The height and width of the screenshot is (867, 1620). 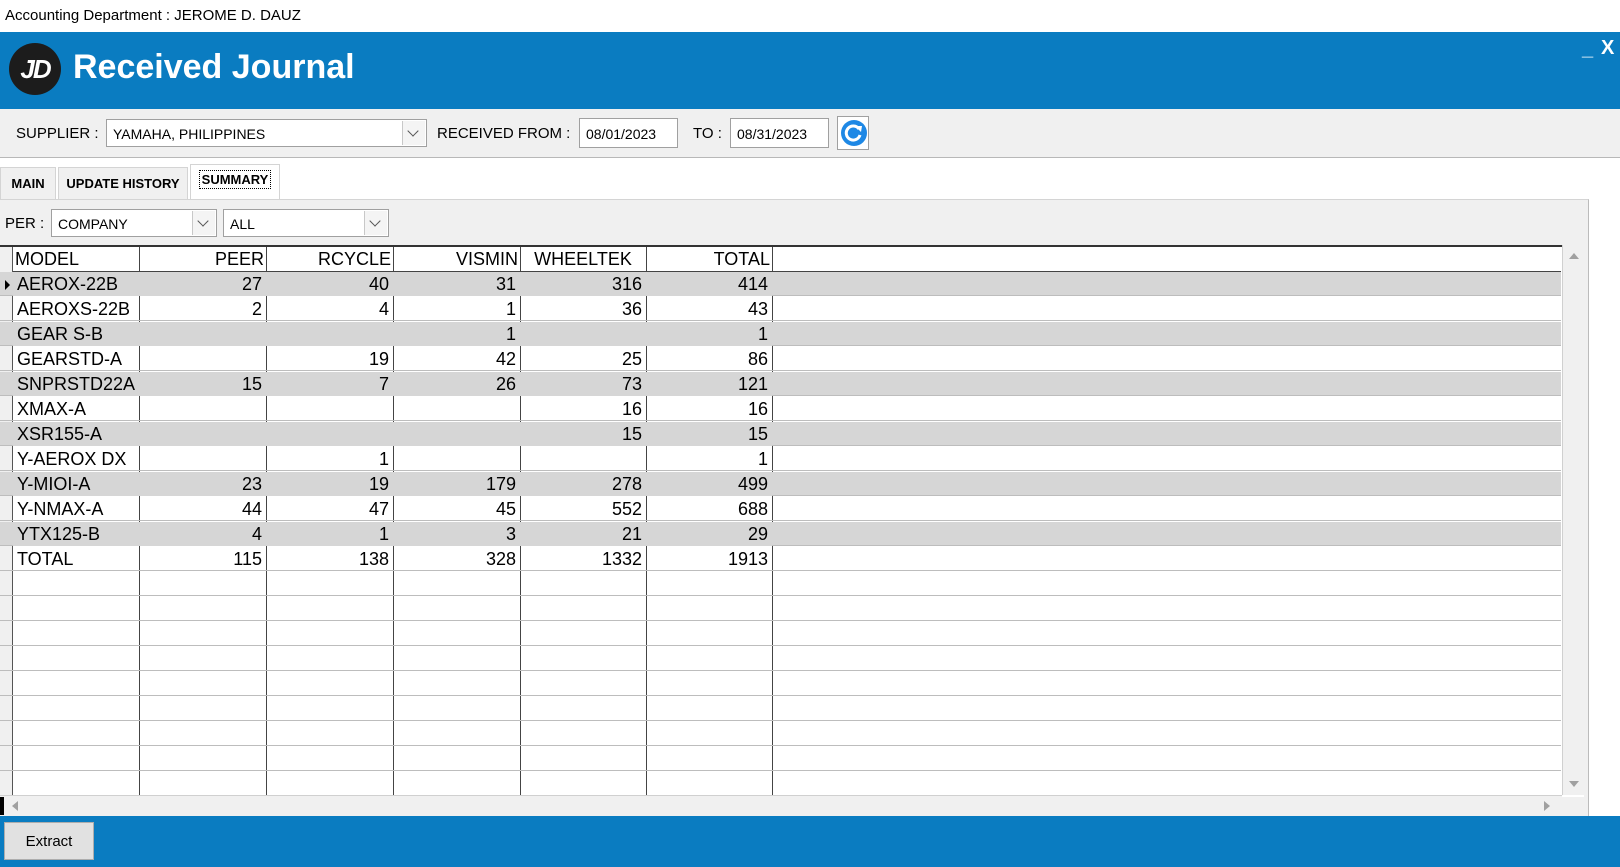 What do you see at coordinates (202, 534) in the screenshot?
I see `cell-peer: 4` at bounding box center [202, 534].